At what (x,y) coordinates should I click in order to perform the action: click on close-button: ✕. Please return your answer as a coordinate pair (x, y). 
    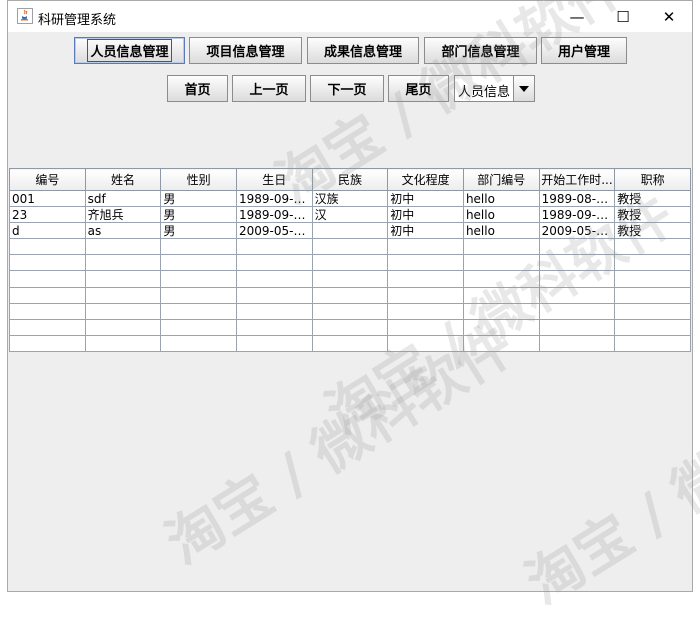
    Looking at the image, I should click on (669, 16).